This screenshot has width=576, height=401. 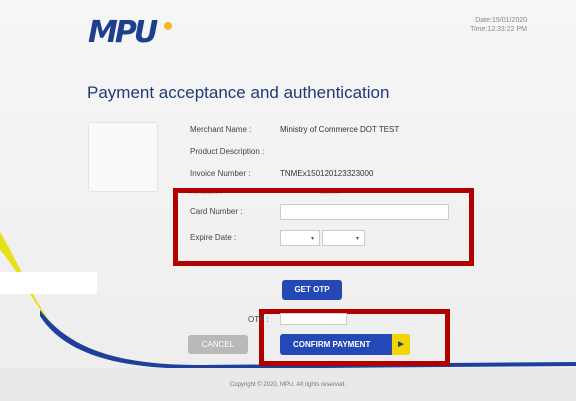 I want to click on merchant-value: Ministry of Commerce DOT TEST, so click(x=340, y=129).